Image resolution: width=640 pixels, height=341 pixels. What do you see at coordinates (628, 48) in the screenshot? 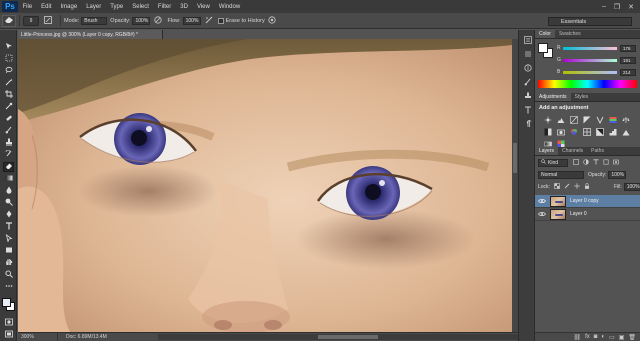
I see `red-value-input: 176` at bounding box center [628, 48].